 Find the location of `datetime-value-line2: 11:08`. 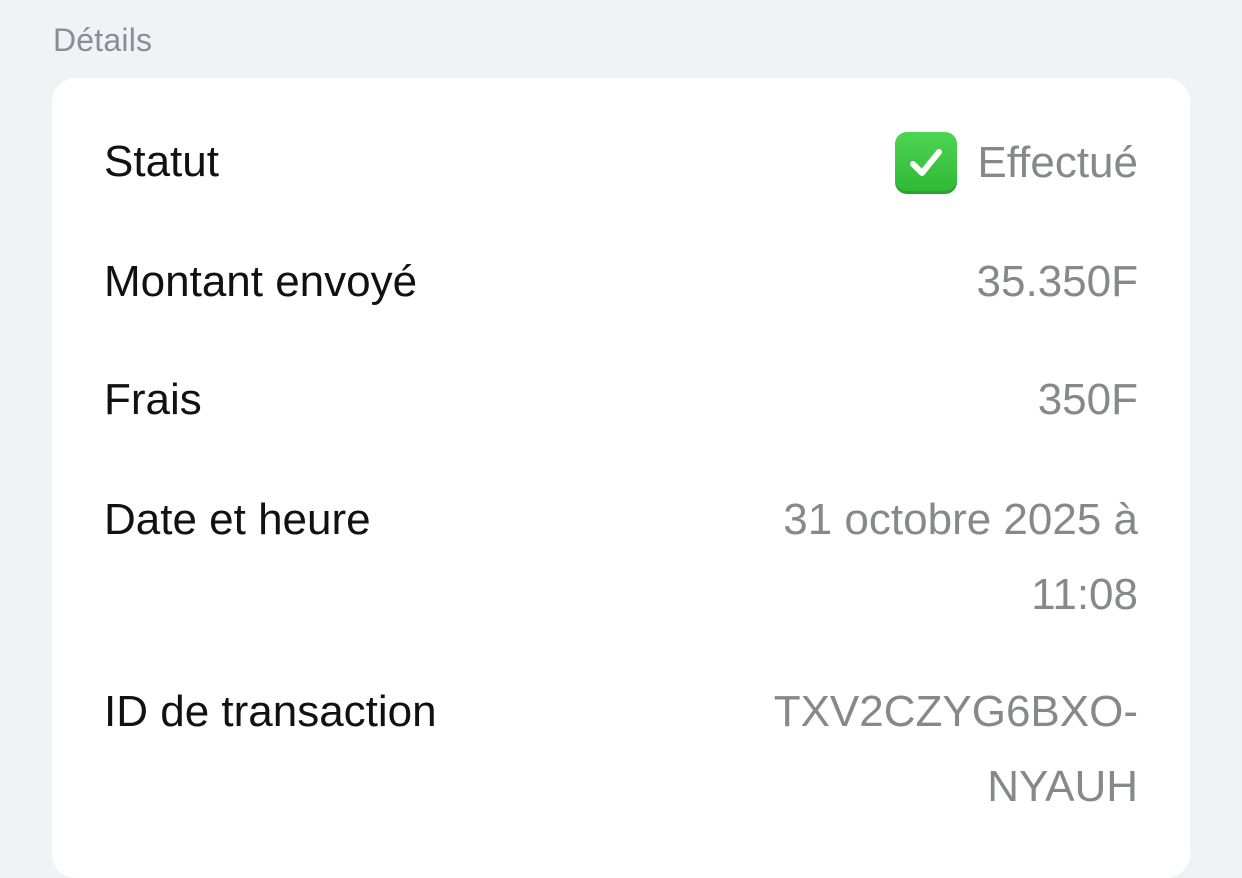

datetime-value-line2: 11:08 is located at coordinates (1084, 594).